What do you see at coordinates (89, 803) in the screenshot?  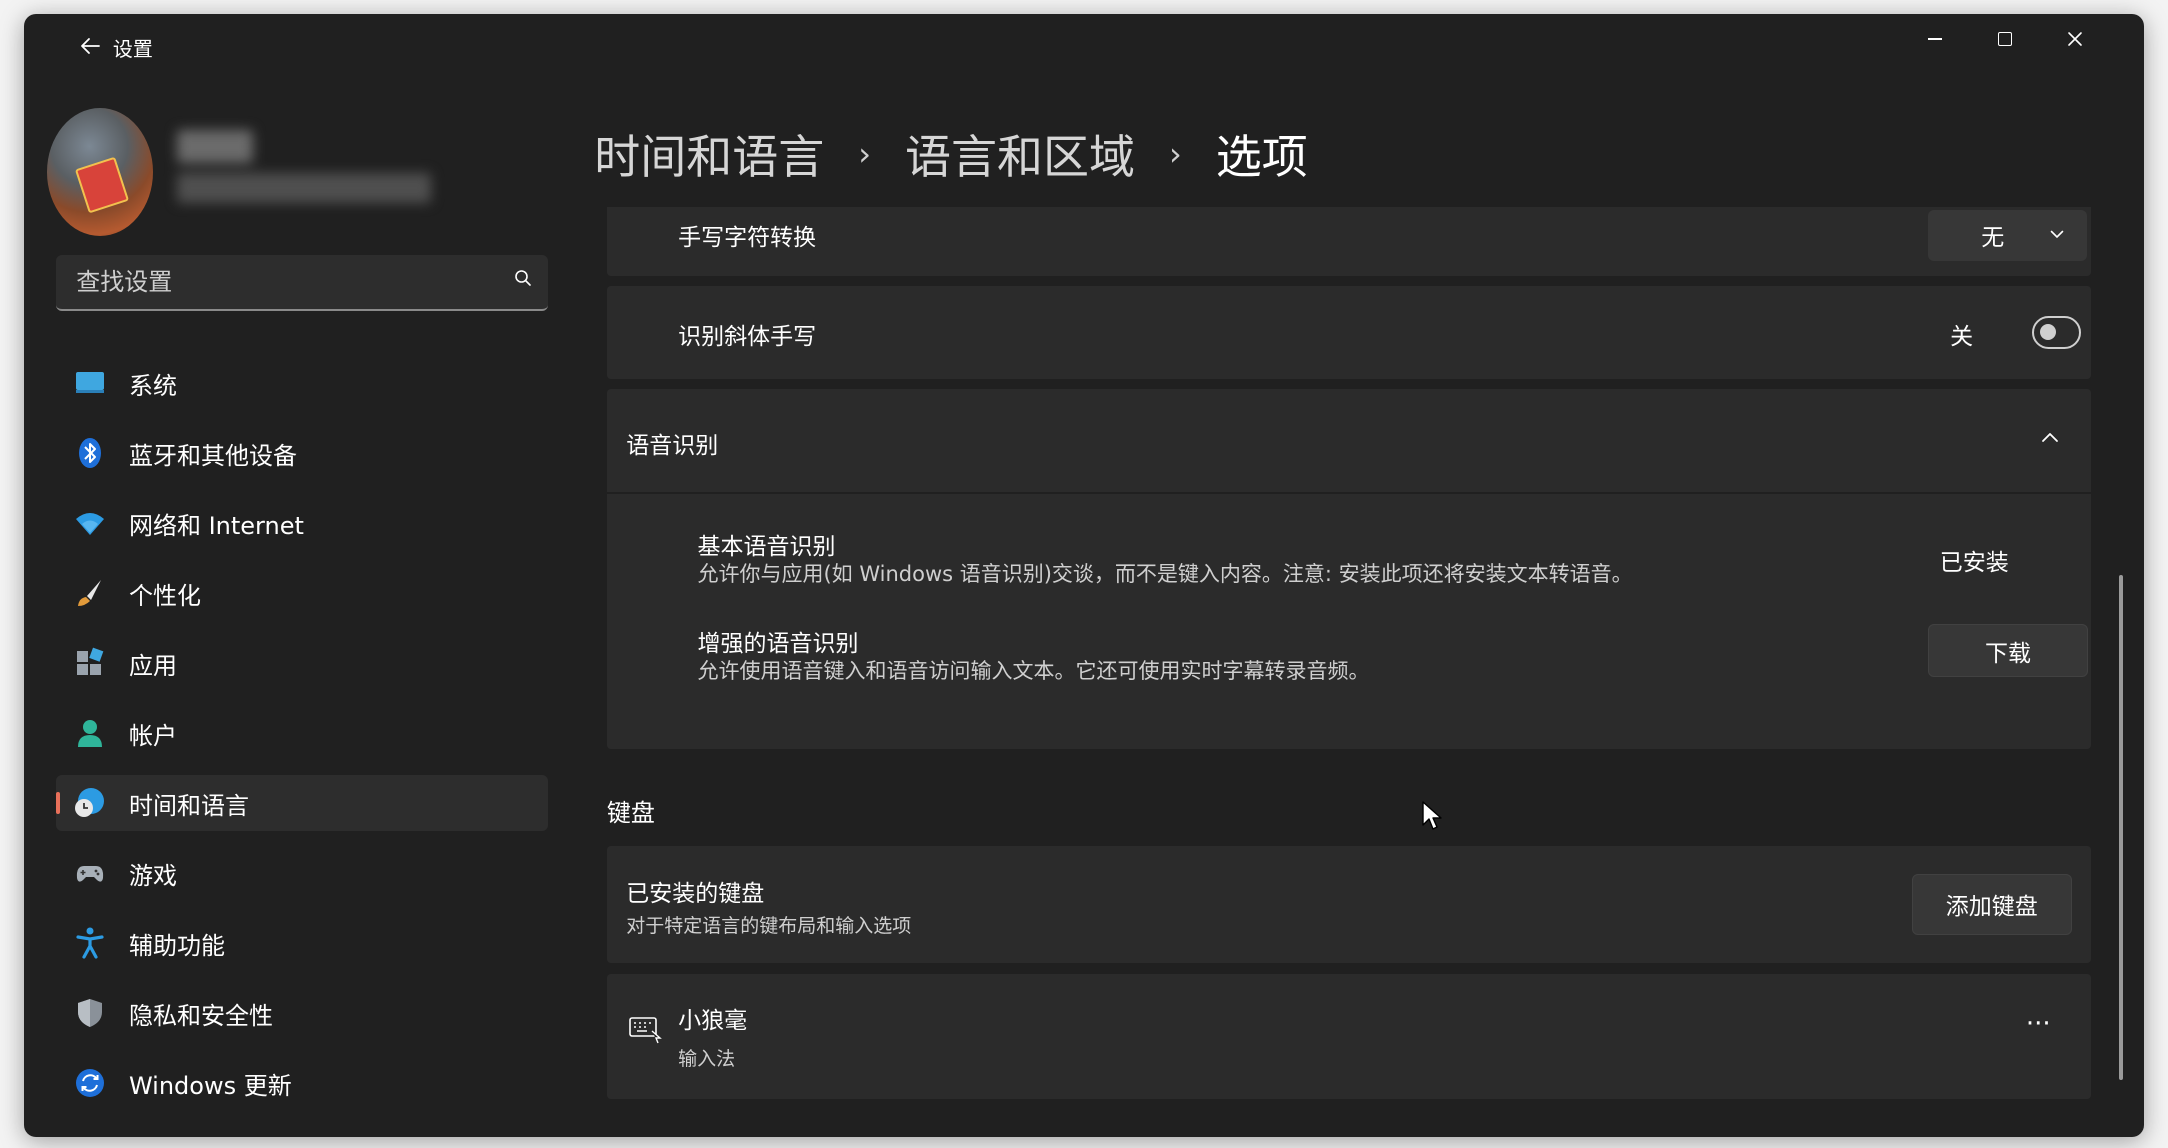 I see `time-language-icon` at bounding box center [89, 803].